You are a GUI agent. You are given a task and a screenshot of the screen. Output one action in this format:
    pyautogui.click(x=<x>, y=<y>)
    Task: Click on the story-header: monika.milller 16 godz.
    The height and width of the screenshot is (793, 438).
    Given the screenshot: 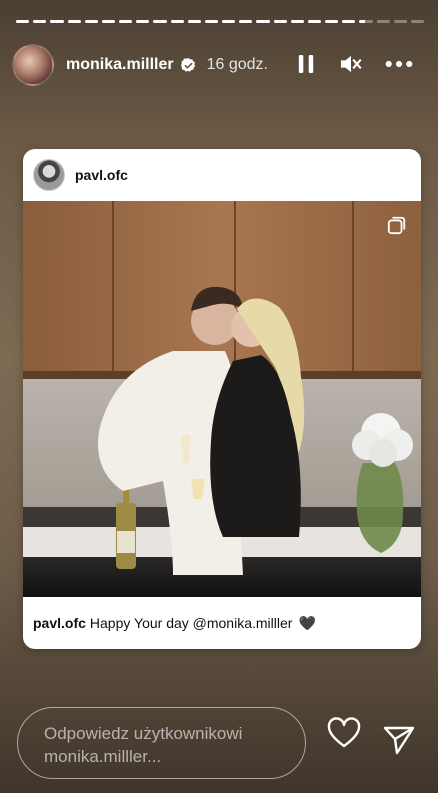 What is the action you would take?
    pyautogui.click(x=218, y=65)
    